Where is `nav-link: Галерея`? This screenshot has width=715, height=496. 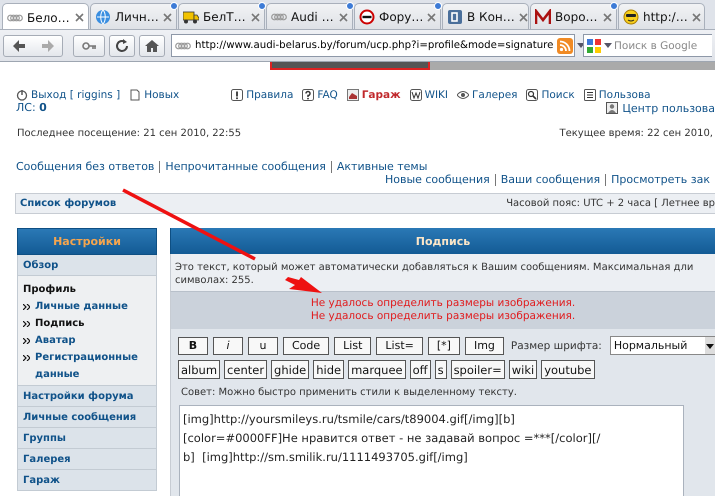
nav-link: Галерея is located at coordinates (487, 95).